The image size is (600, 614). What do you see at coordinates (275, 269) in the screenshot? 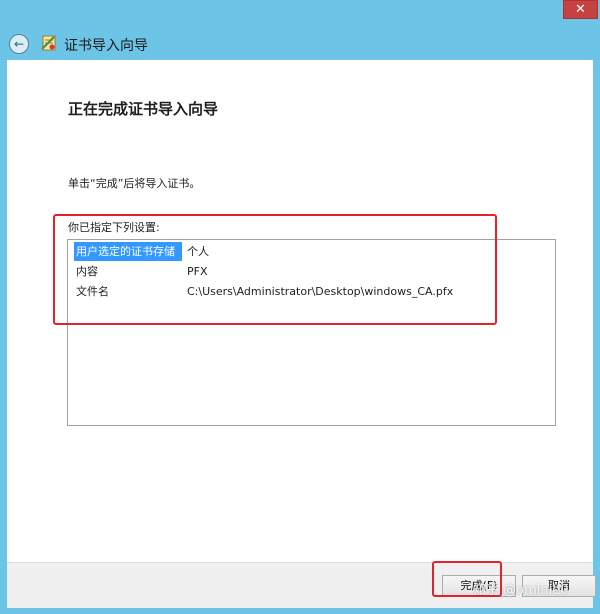
I see `annotation-highlight-settings` at bounding box center [275, 269].